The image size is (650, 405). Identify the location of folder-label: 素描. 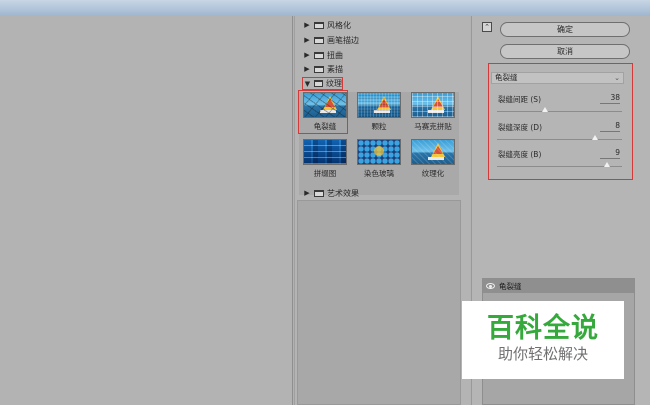
(335, 69).